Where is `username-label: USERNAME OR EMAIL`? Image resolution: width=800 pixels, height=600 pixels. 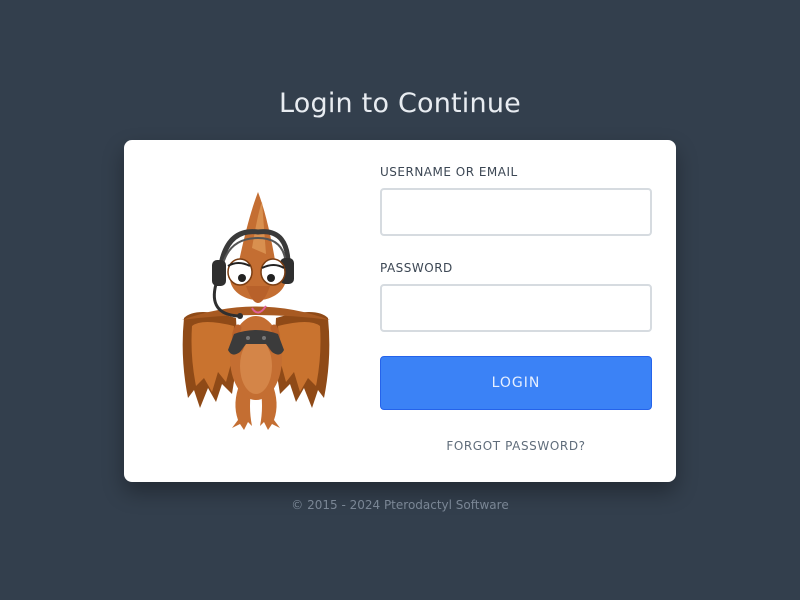 username-label: USERNAME OR EMAIL is located at coordinates (449, 172).